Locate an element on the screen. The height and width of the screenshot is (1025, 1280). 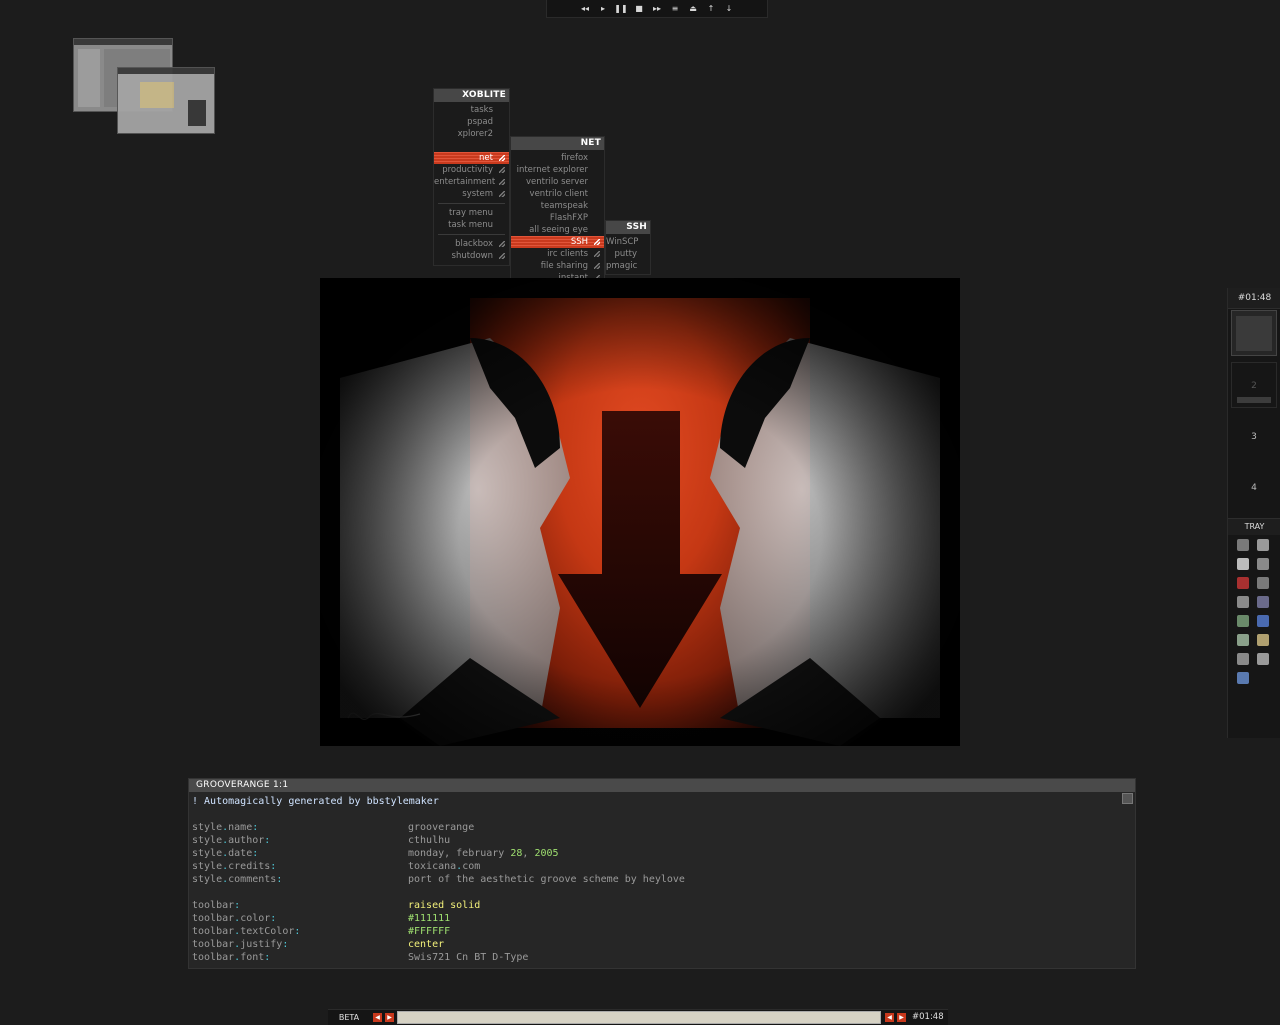
config-key: toolbar: is located at coordinates (216, 905).